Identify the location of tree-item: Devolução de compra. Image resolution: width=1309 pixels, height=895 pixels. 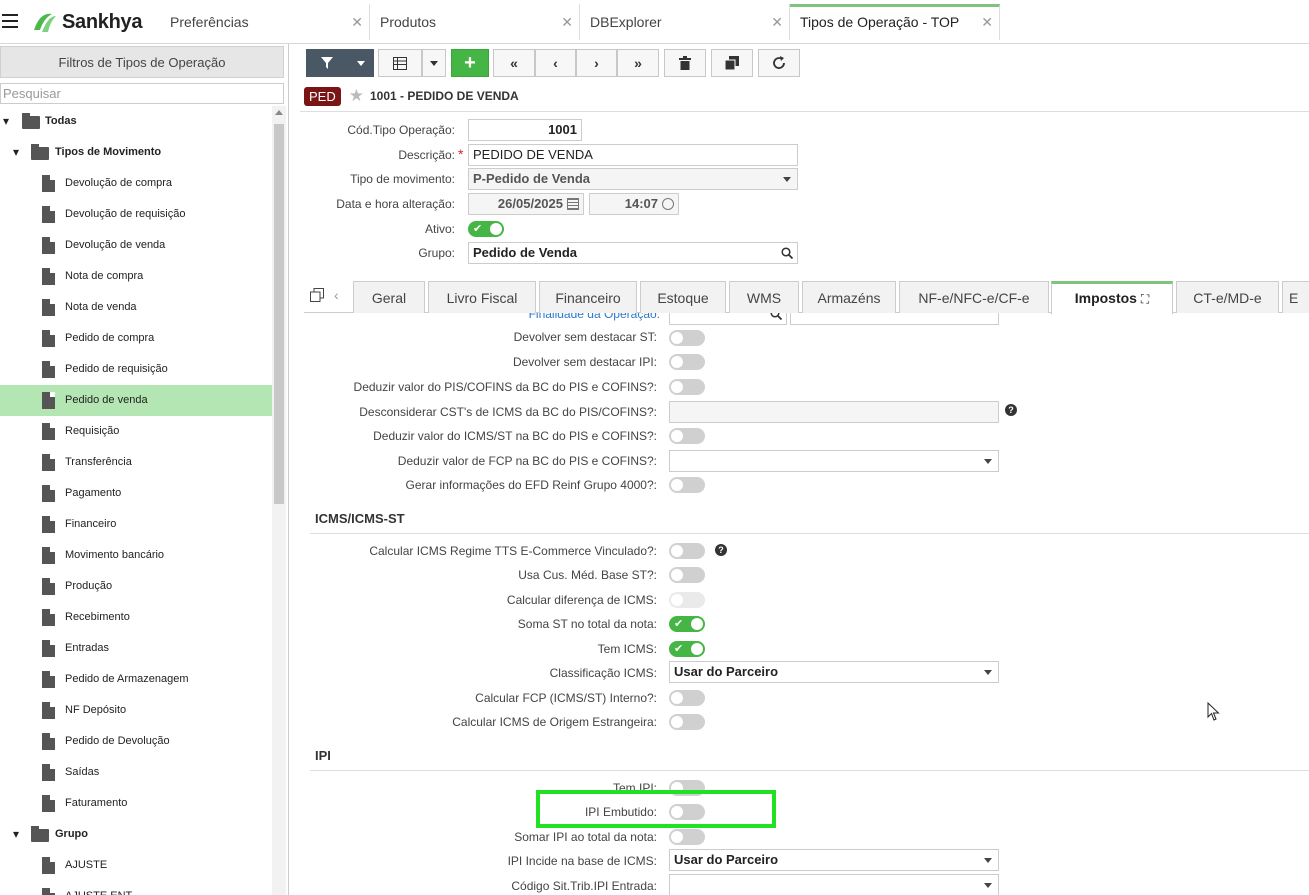
(136, 183).